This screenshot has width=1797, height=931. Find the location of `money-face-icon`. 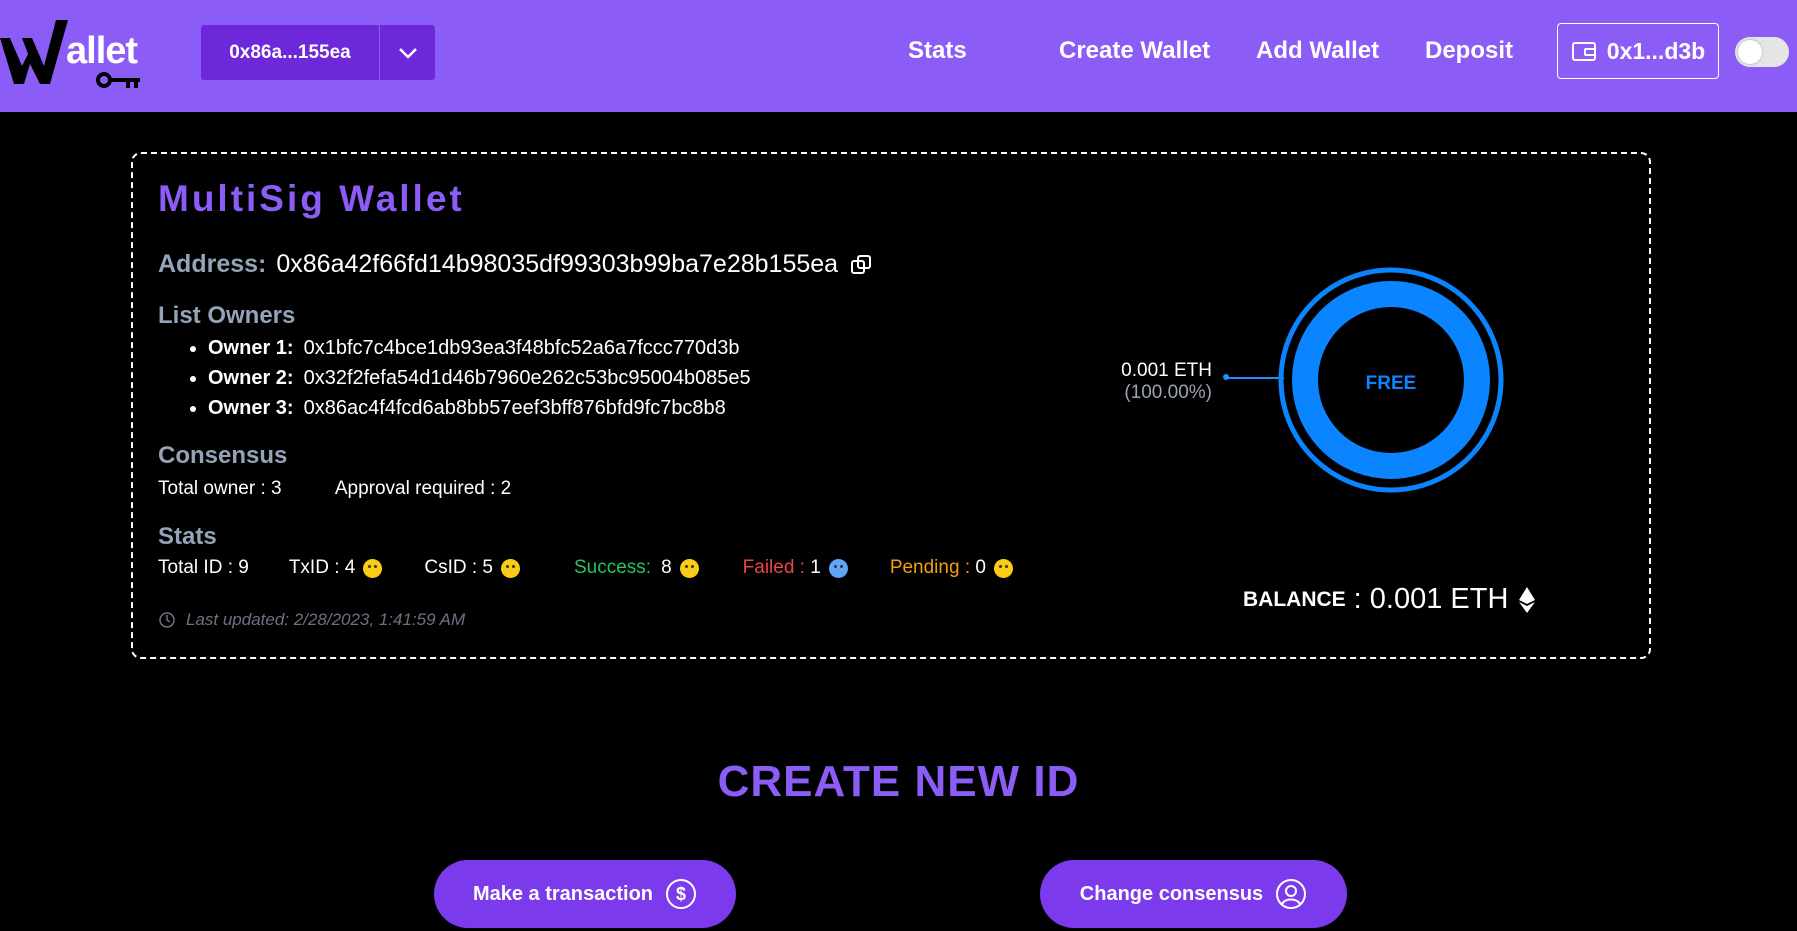

money-face-icon is located at coordinates (373, 568).